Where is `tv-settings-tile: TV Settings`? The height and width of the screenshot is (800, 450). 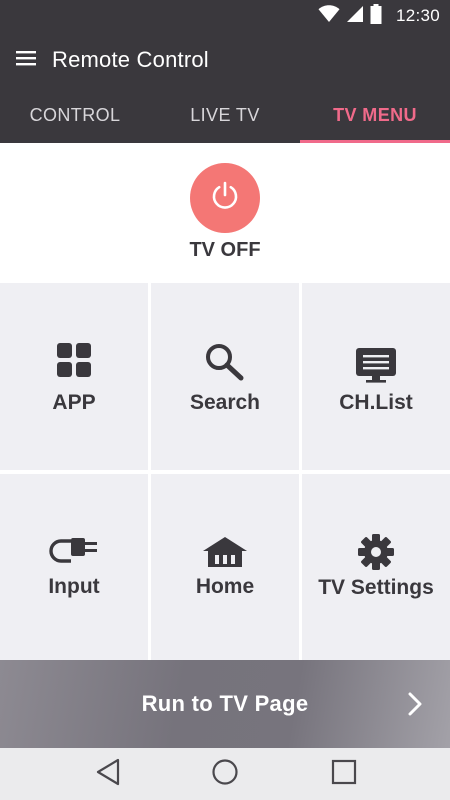
tv-settings-tile: TV Settings is located at coordinates (376, 567).